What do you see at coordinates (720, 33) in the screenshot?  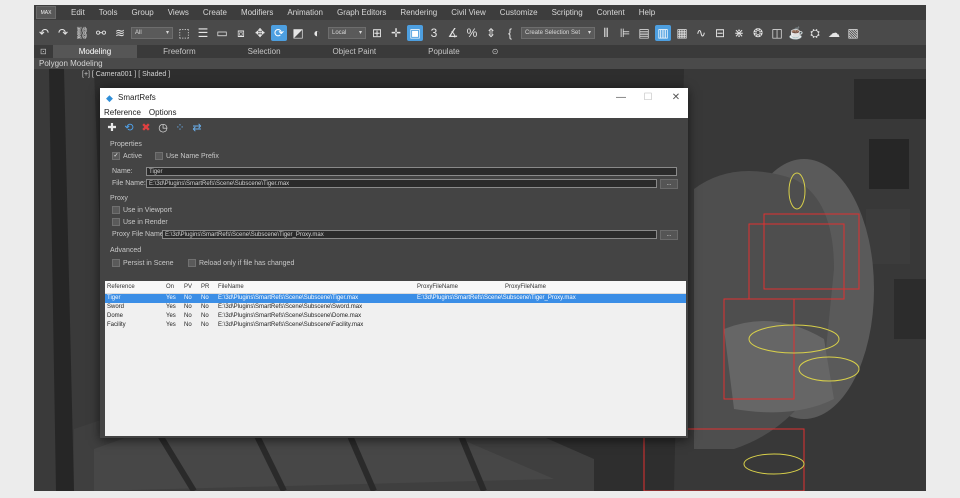 I see `schematic-view-icon: ⊟` at bounding box center [720, 33].